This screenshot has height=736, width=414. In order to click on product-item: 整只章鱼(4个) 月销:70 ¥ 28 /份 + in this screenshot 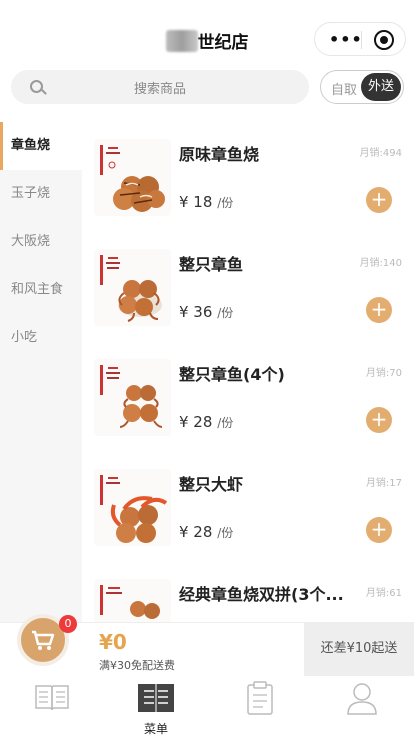, I will do `click(249, 399)`.